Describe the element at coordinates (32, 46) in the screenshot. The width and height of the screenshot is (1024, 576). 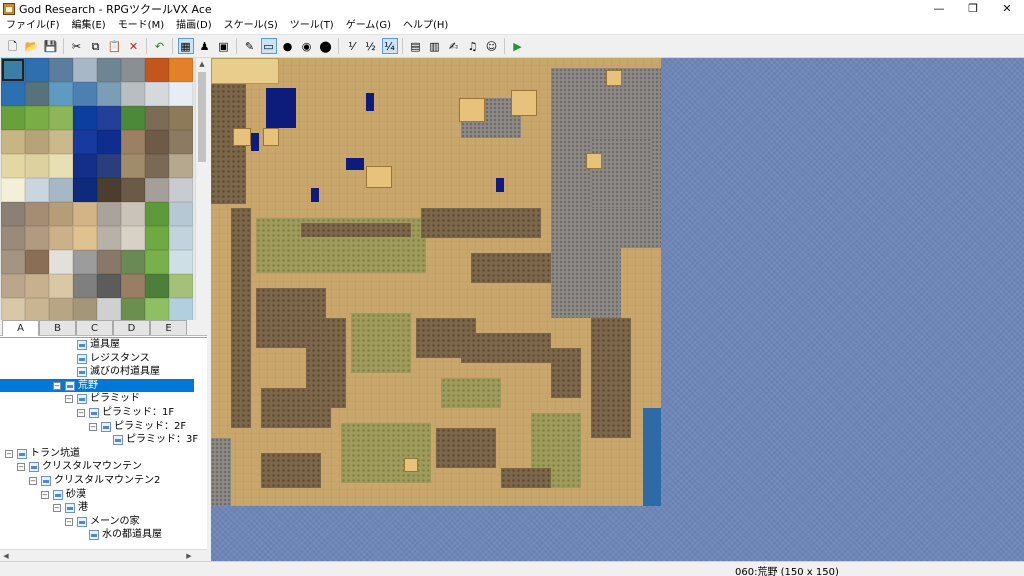
I see `open-project-icon: 📂` at that location.